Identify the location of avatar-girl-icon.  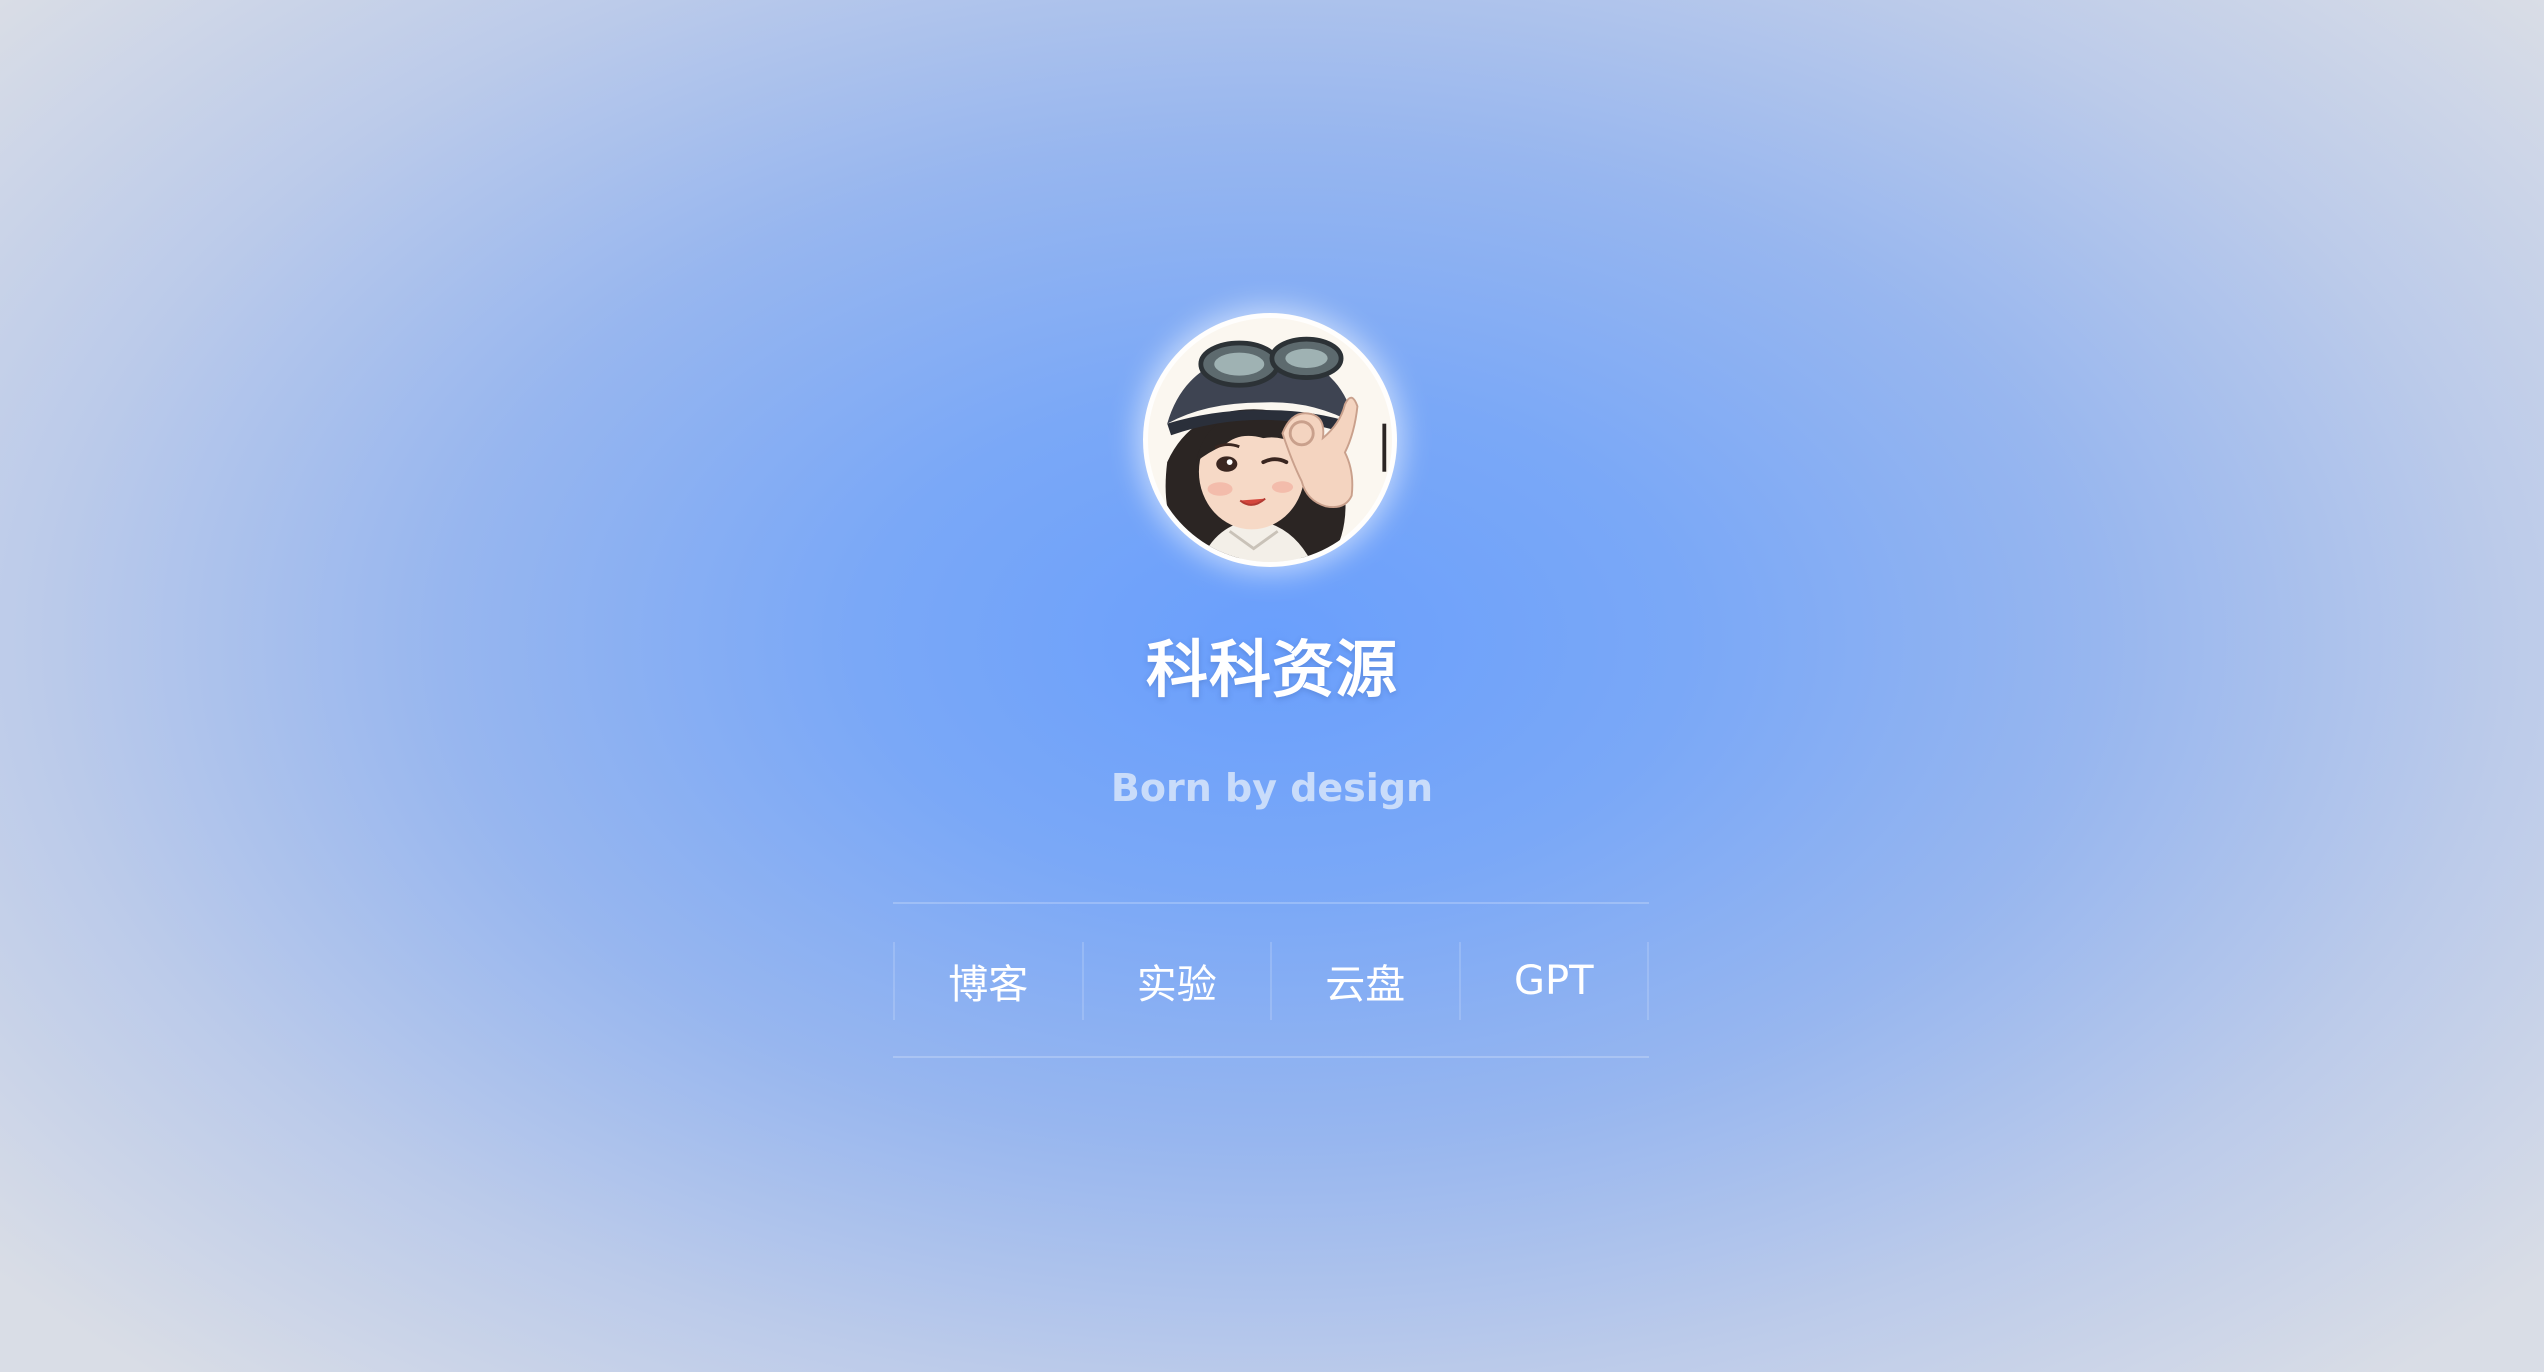
(1270, 440).